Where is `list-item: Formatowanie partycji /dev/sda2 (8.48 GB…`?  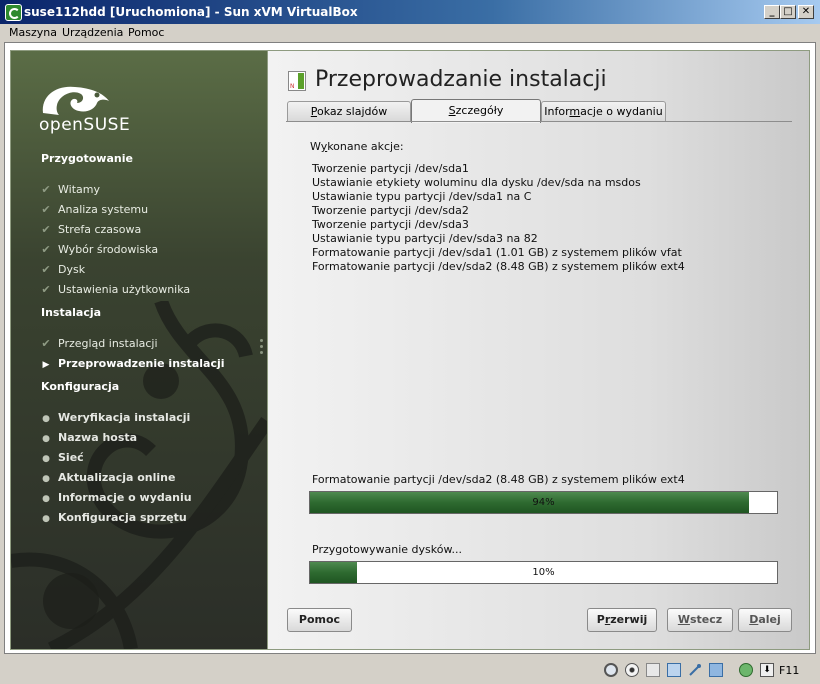
list-item: Formatowanie partycji /dev/sda2 (8.48 GB… is located at coordinates (498, 266).